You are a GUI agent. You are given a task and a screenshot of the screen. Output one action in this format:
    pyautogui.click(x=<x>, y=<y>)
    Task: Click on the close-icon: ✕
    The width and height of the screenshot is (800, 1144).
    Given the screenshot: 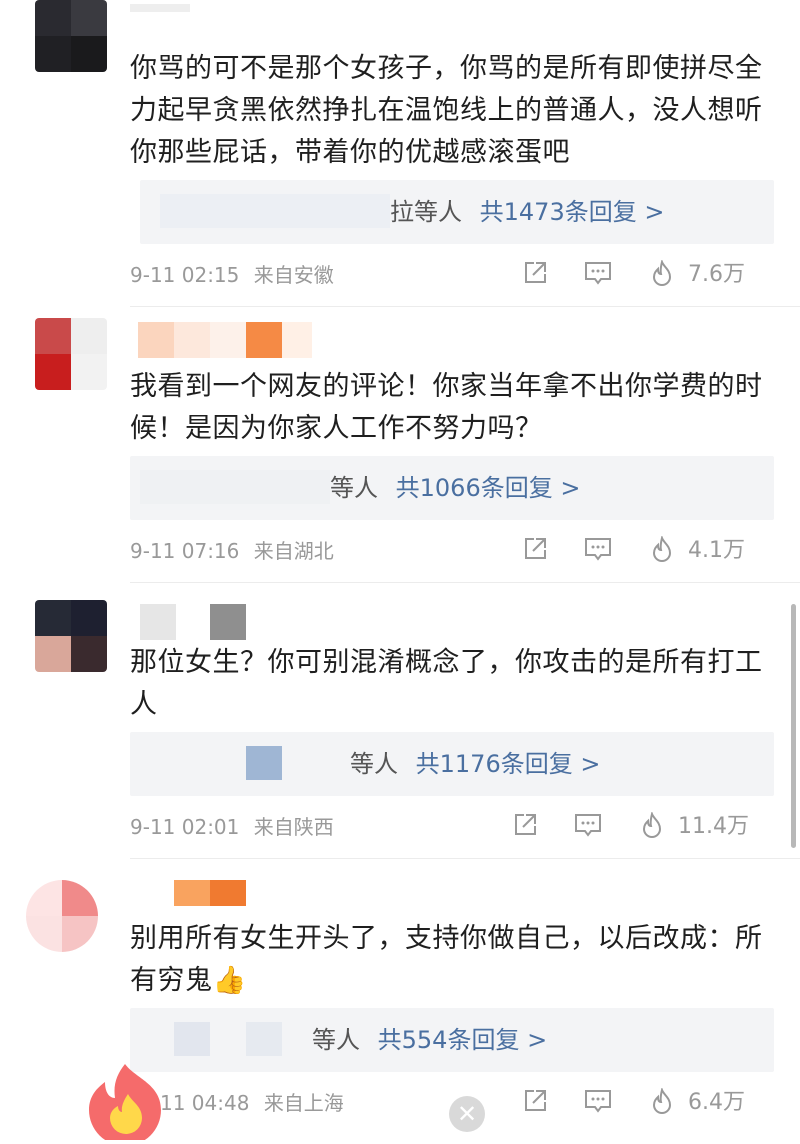 What is the action you would take?
    pyautogui.click(x=467, y=1114)
    